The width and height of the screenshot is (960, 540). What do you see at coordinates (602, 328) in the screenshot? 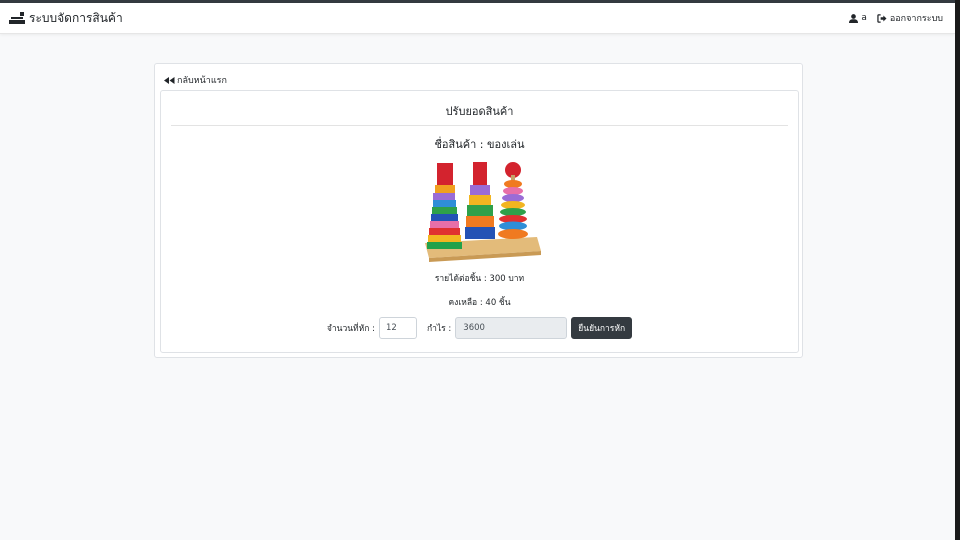
I see `confirm-deduct-button: ยืนยันการหัก` at bounding box center [602, 328].